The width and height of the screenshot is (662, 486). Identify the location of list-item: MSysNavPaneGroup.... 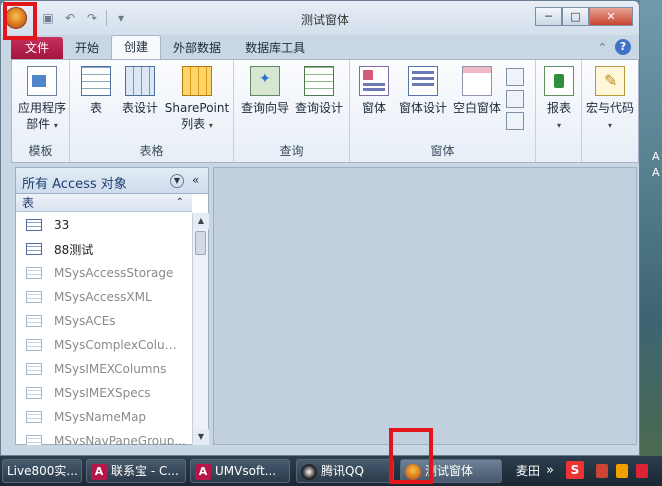
(104, 437).